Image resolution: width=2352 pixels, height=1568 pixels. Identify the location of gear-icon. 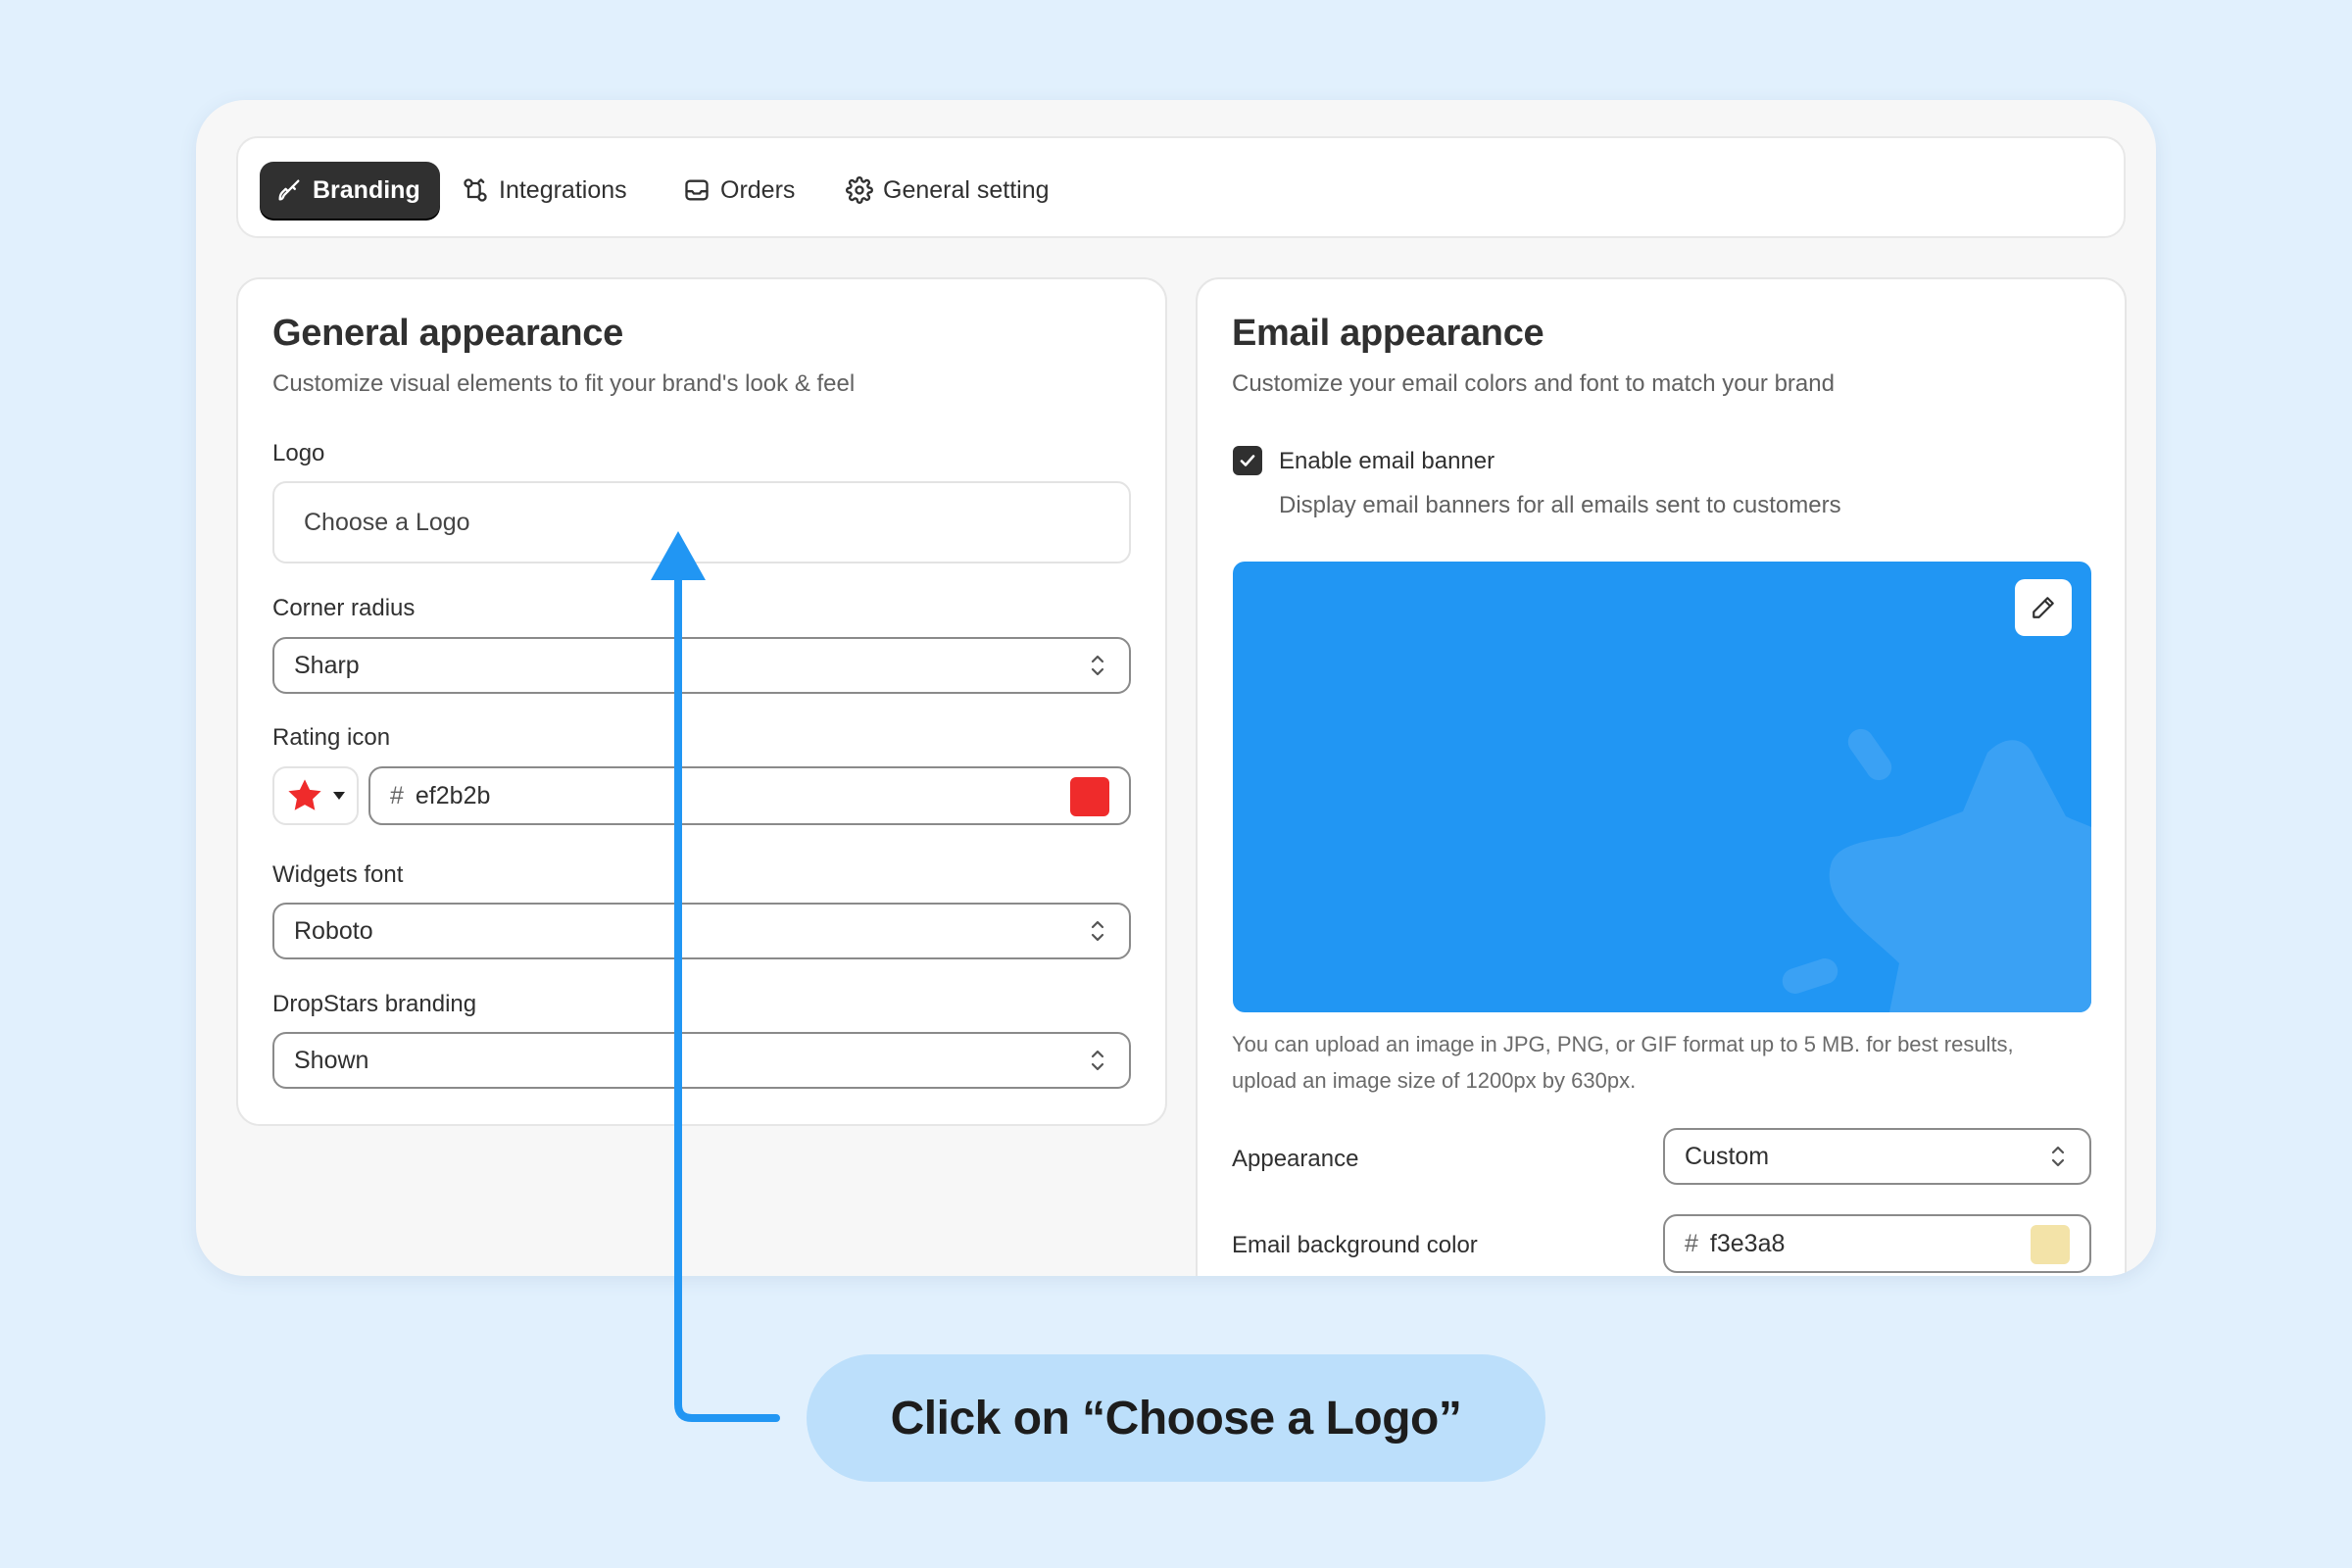
(859, 190).